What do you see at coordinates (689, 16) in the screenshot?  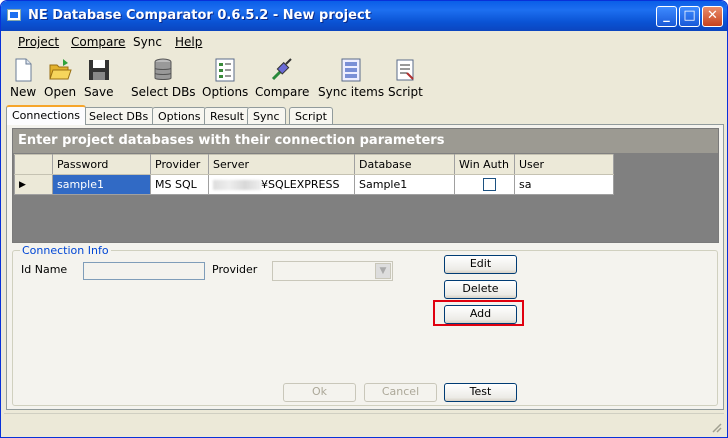 I see `maximize-button: □` at bounding box center [689, 16].